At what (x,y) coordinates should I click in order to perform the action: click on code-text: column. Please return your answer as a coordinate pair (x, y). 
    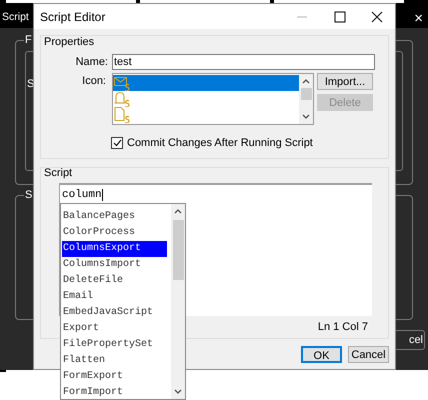
    Looking at the image, I should click on (82, 195).